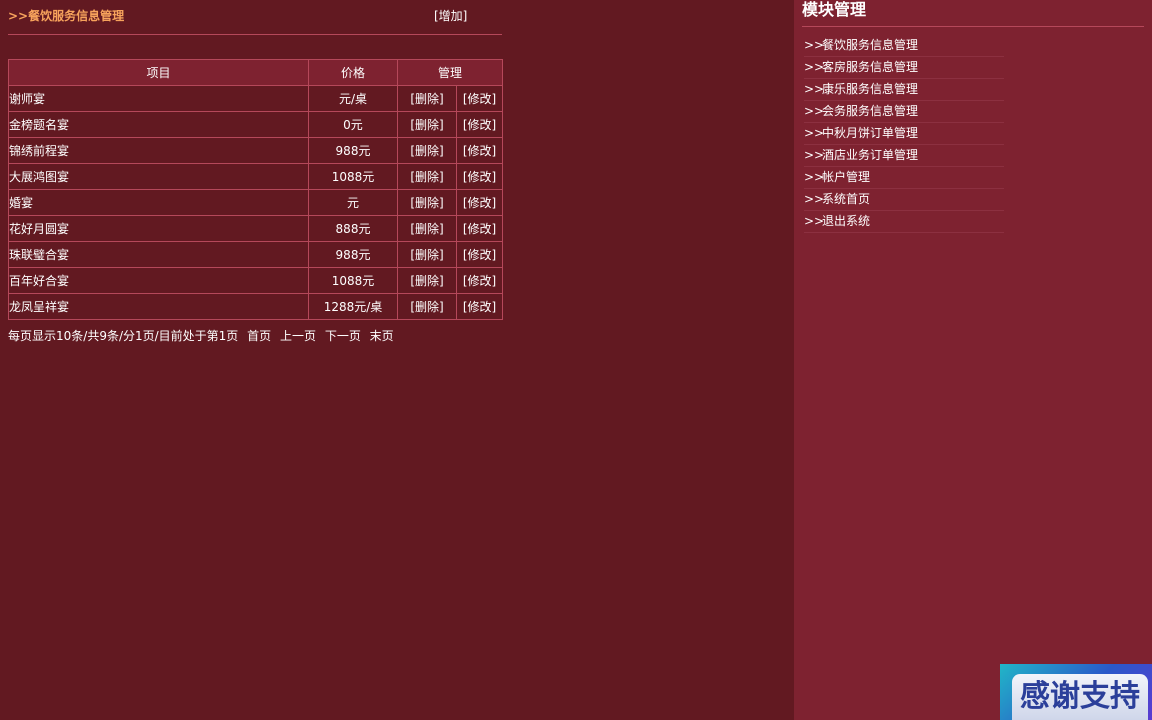  What do you see at coordinates (353, 228) in the screenshot?
I see `row-price: 888元` at bounding box center [353, 228].